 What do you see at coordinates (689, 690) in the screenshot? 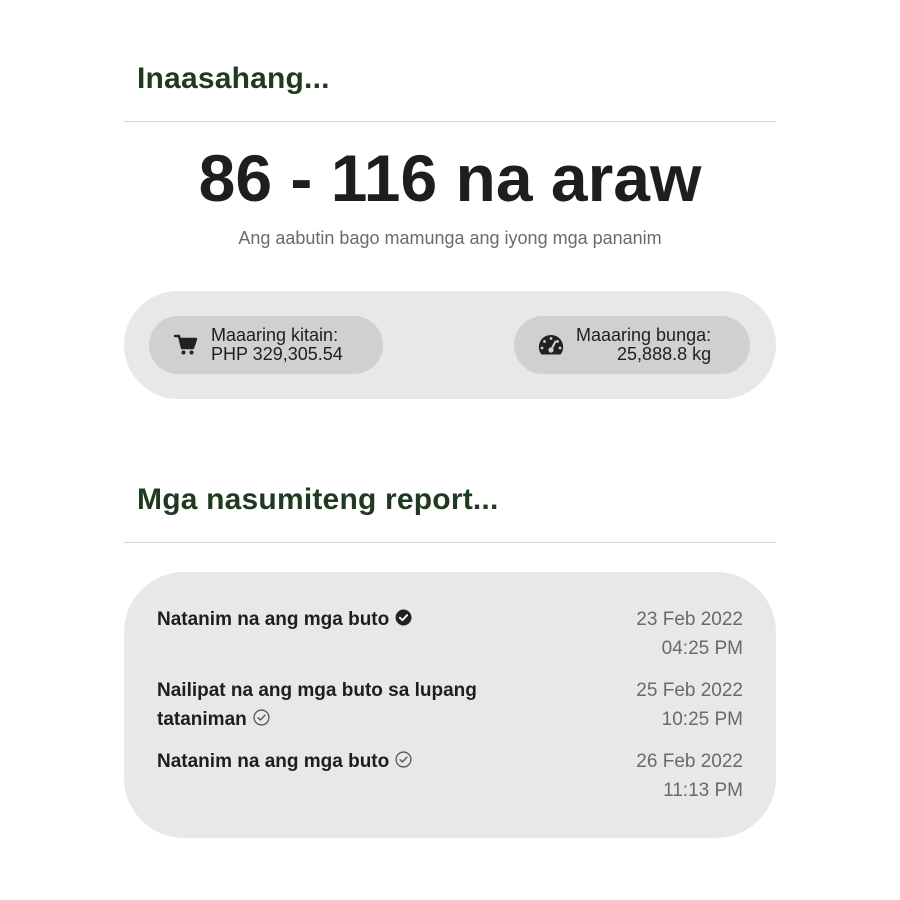
I see `report-date: 25 Feb 2022` at bounding box center [689, 690].